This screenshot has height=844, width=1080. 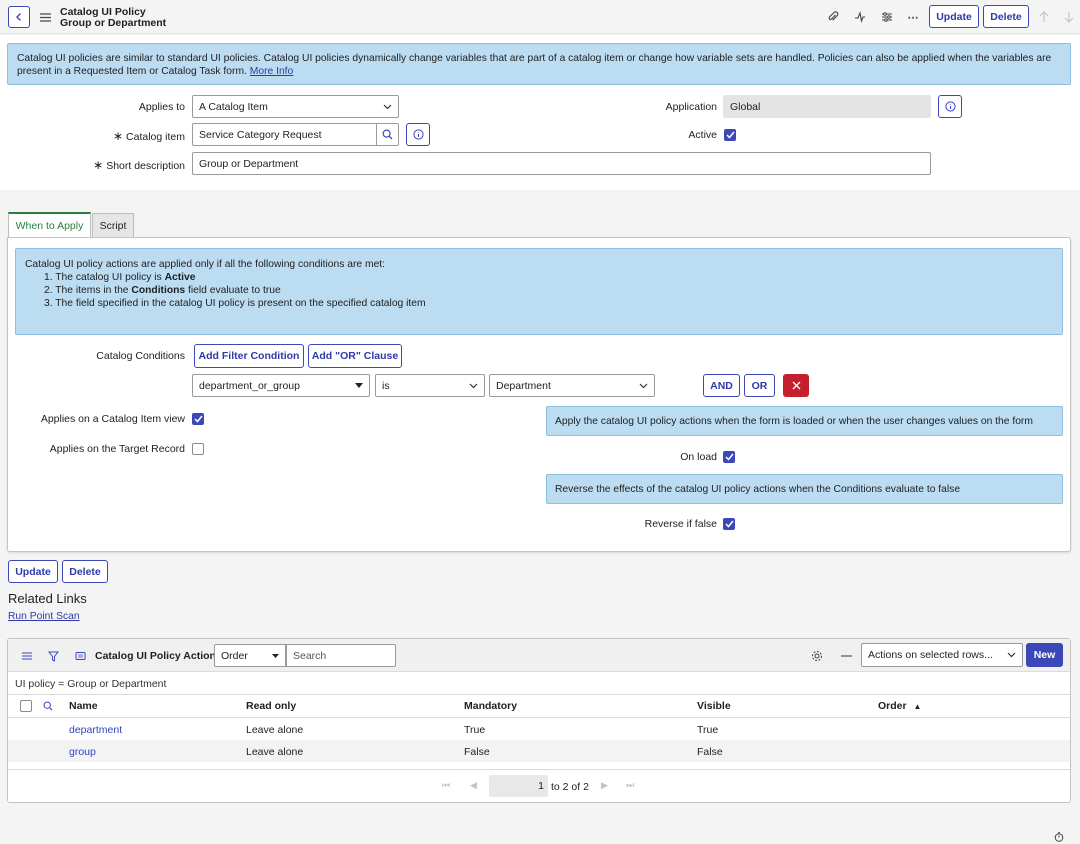 I want to click on list-breadcrumb: UI policy = Group or Department, so click(x=91, y=684).